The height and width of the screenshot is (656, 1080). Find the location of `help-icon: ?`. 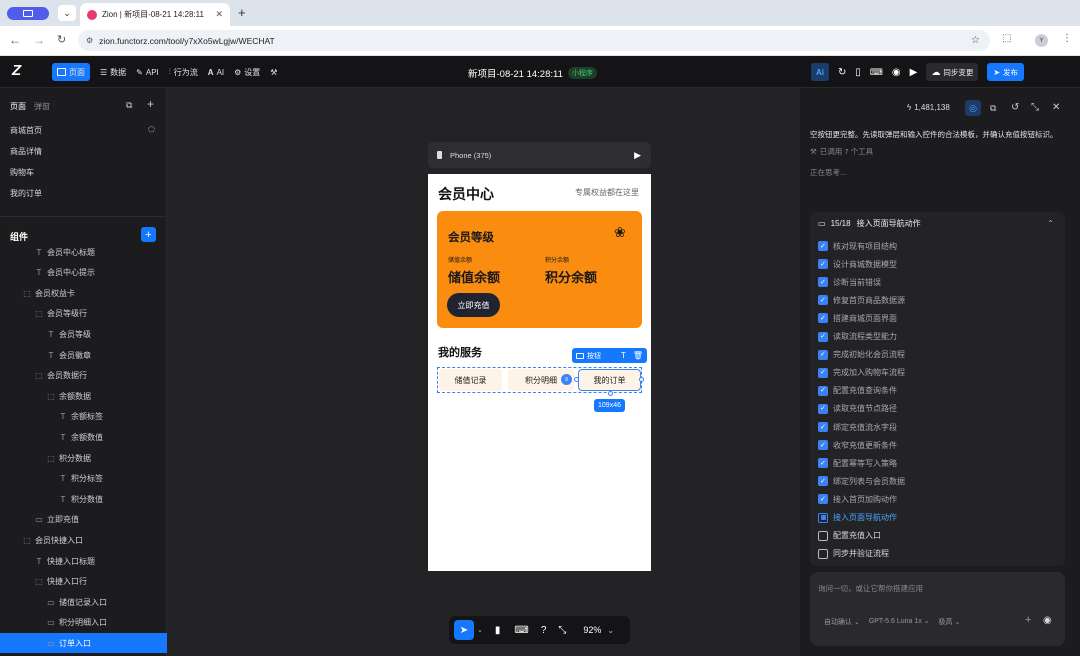

help-icon: ? is located at coordinates (544, 630).